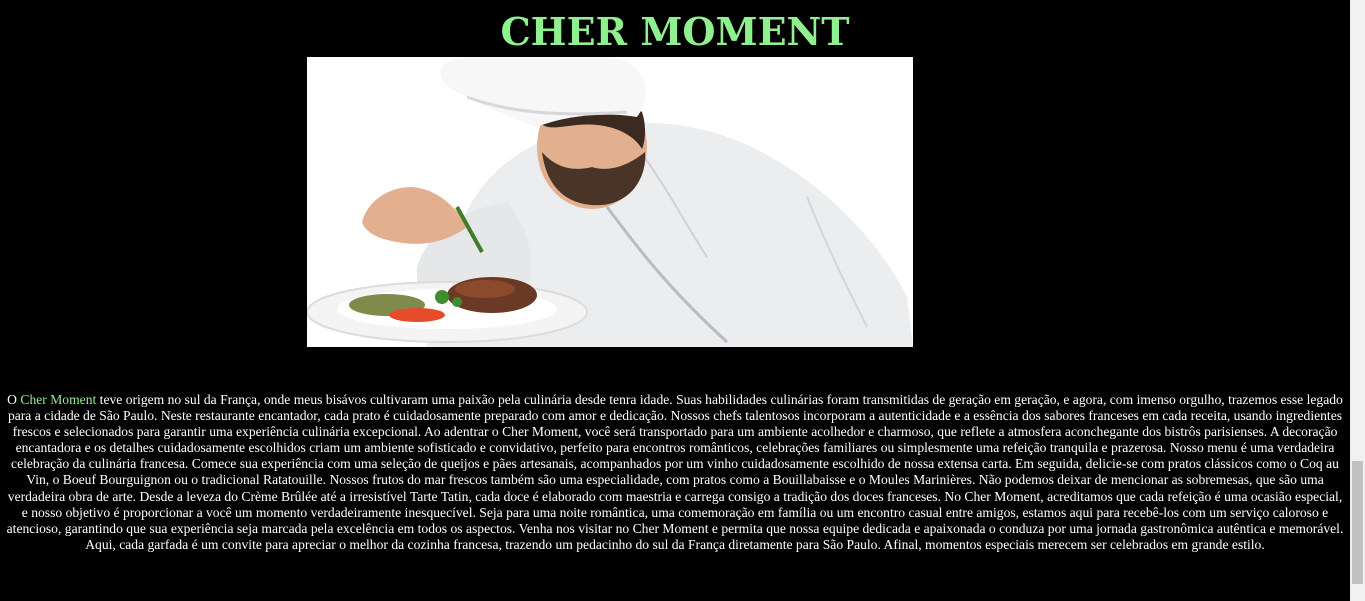  What do you see at coordinates (1357, 522) in the screenshot?
I see `scrollbar-thumb` at bounding box center [1357, 522].